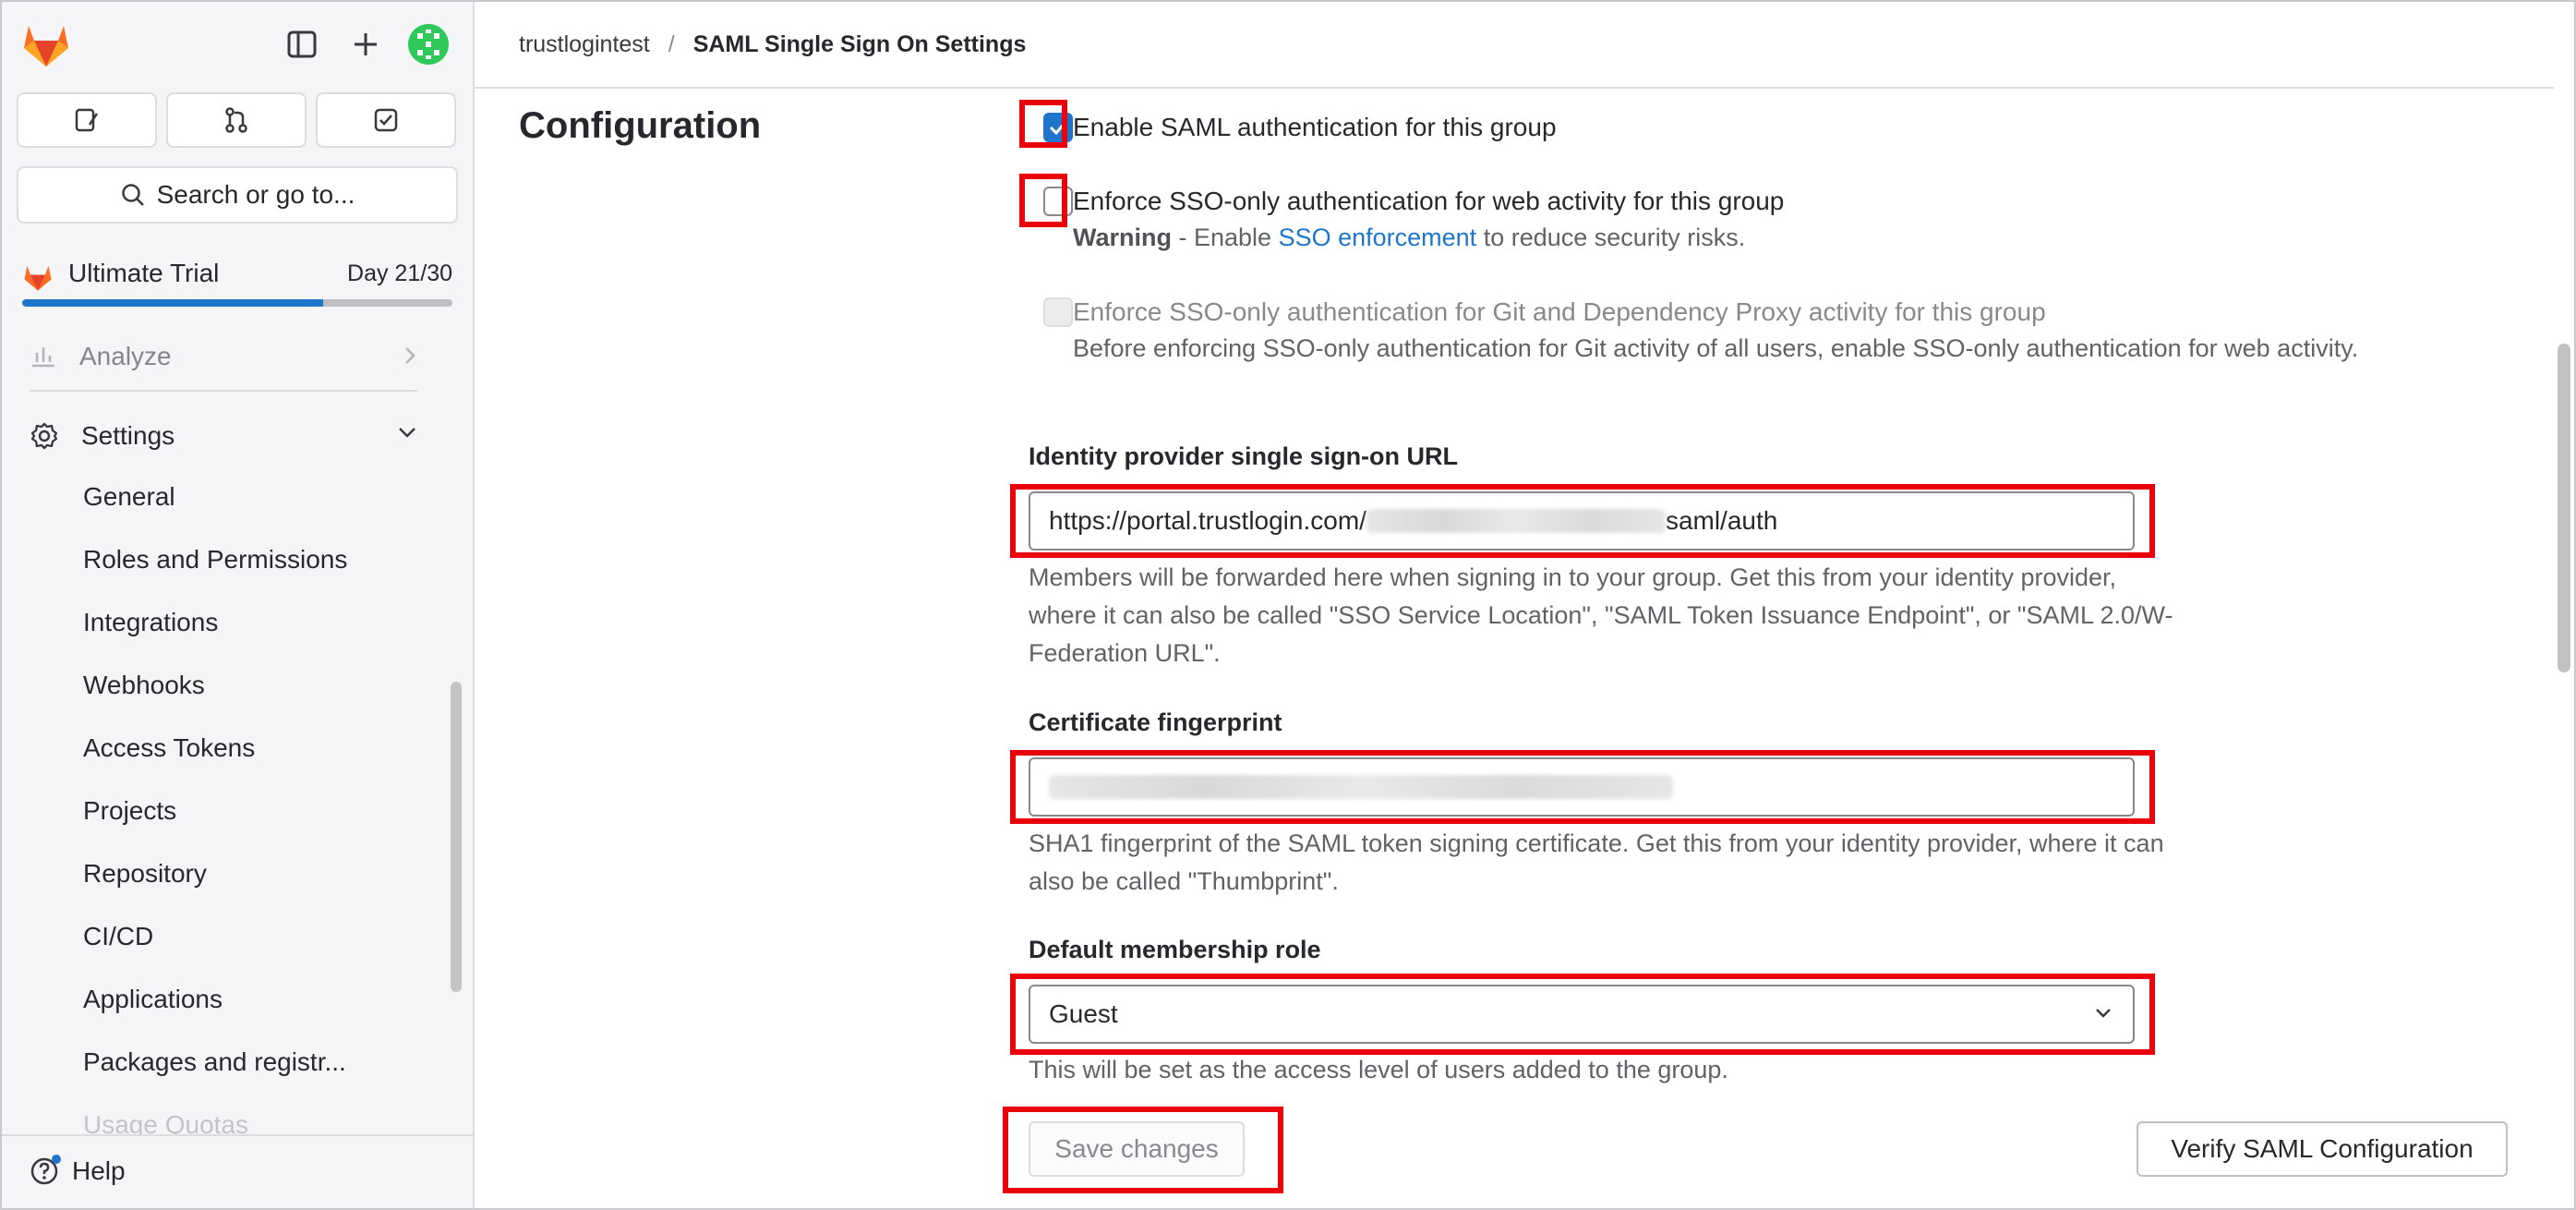 The height and width of the screenshot is (1210, 2576). I want to click on trial-progress-bar, so click(237, 303).